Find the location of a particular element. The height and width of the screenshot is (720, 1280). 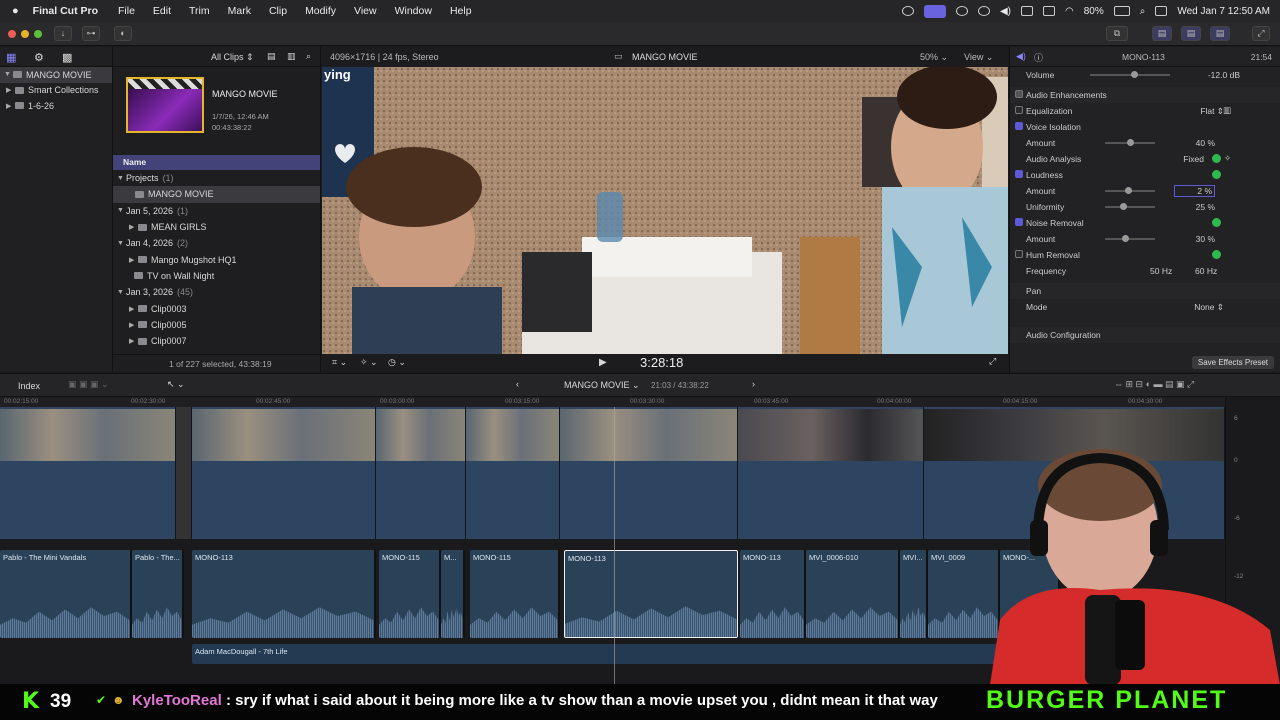

smart-collections-item: ▶ Smart Collections is located at coordinates (56, 91).